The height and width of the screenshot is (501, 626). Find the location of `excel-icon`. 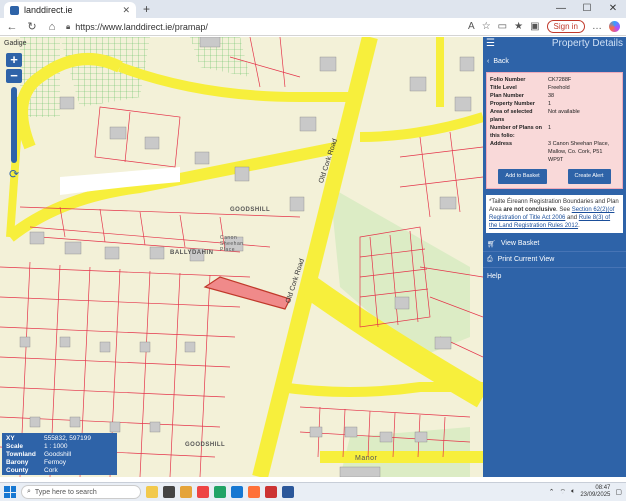

excel-icon is located at coordinates (220, 492).